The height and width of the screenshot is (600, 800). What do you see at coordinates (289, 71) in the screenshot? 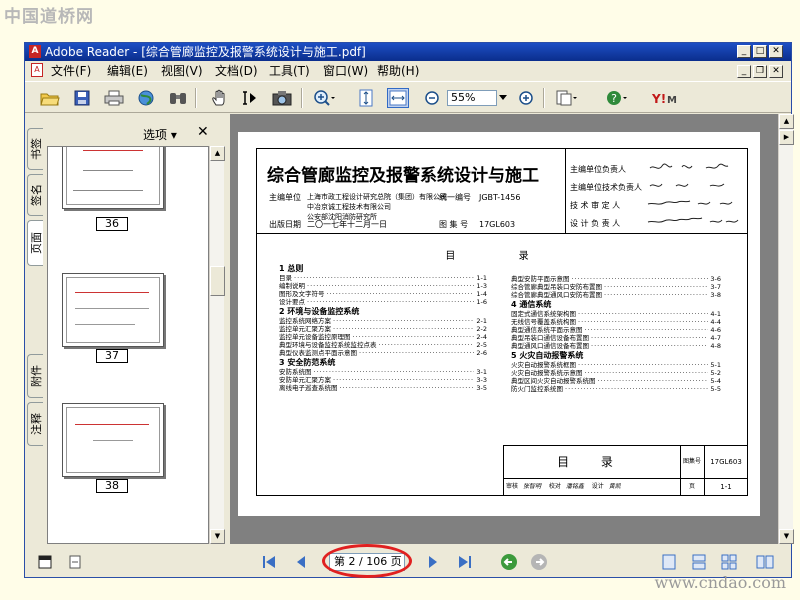
I see `menu-tools: 工具(T)` at bounding box center [289, 71].